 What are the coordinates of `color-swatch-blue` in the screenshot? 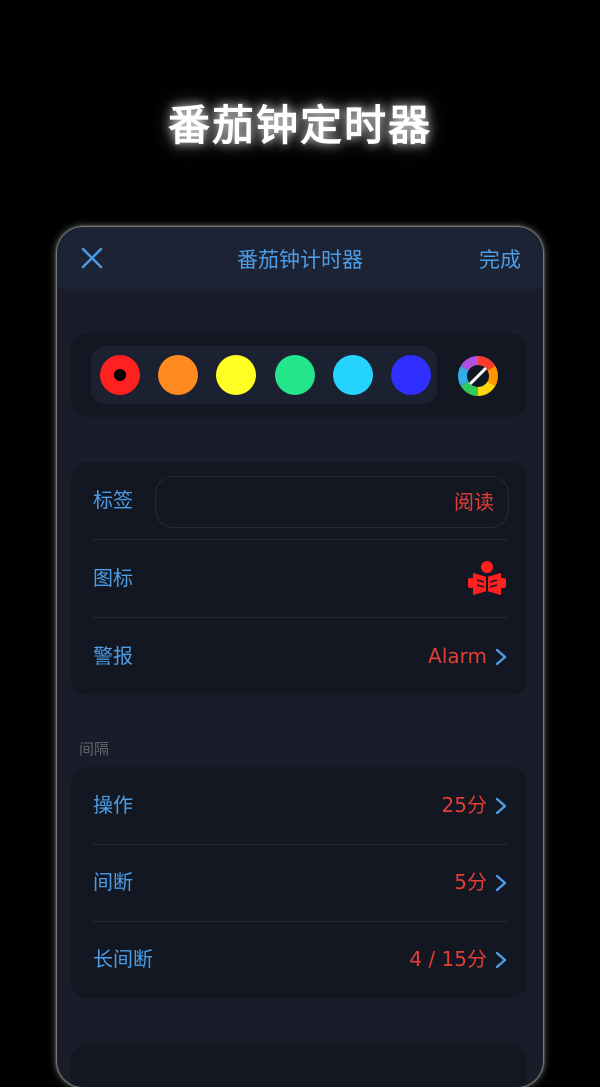 It's located at (411, 375).